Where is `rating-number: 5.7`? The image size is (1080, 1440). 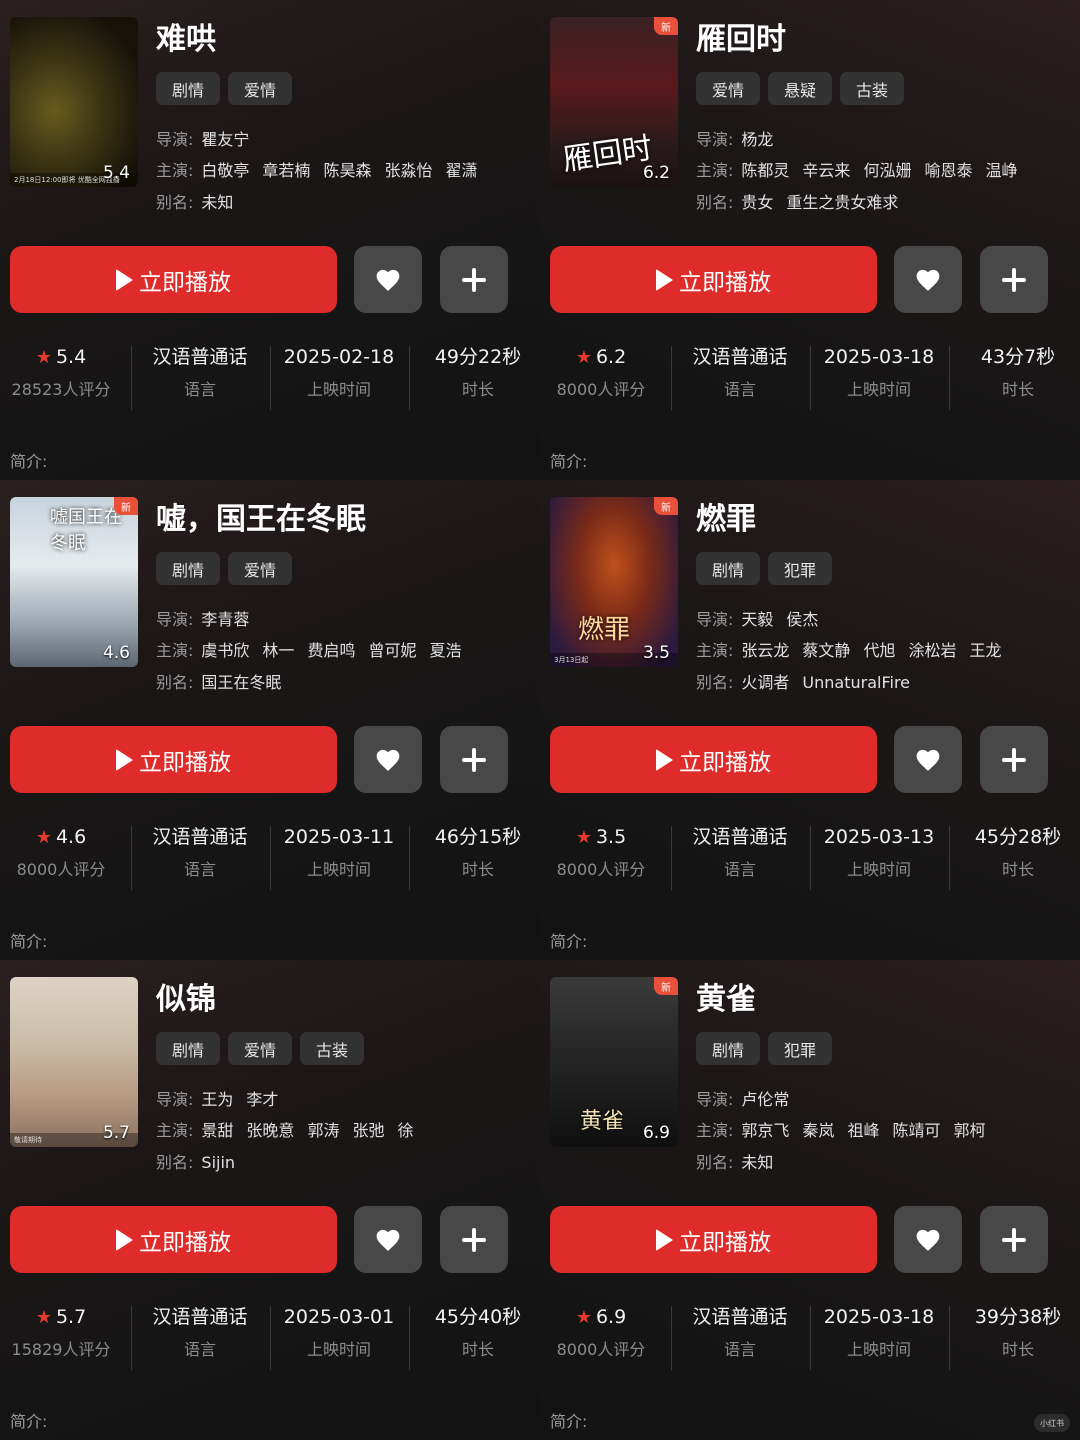 rating-number: 5.7 is located at coordinates (71, 1317).